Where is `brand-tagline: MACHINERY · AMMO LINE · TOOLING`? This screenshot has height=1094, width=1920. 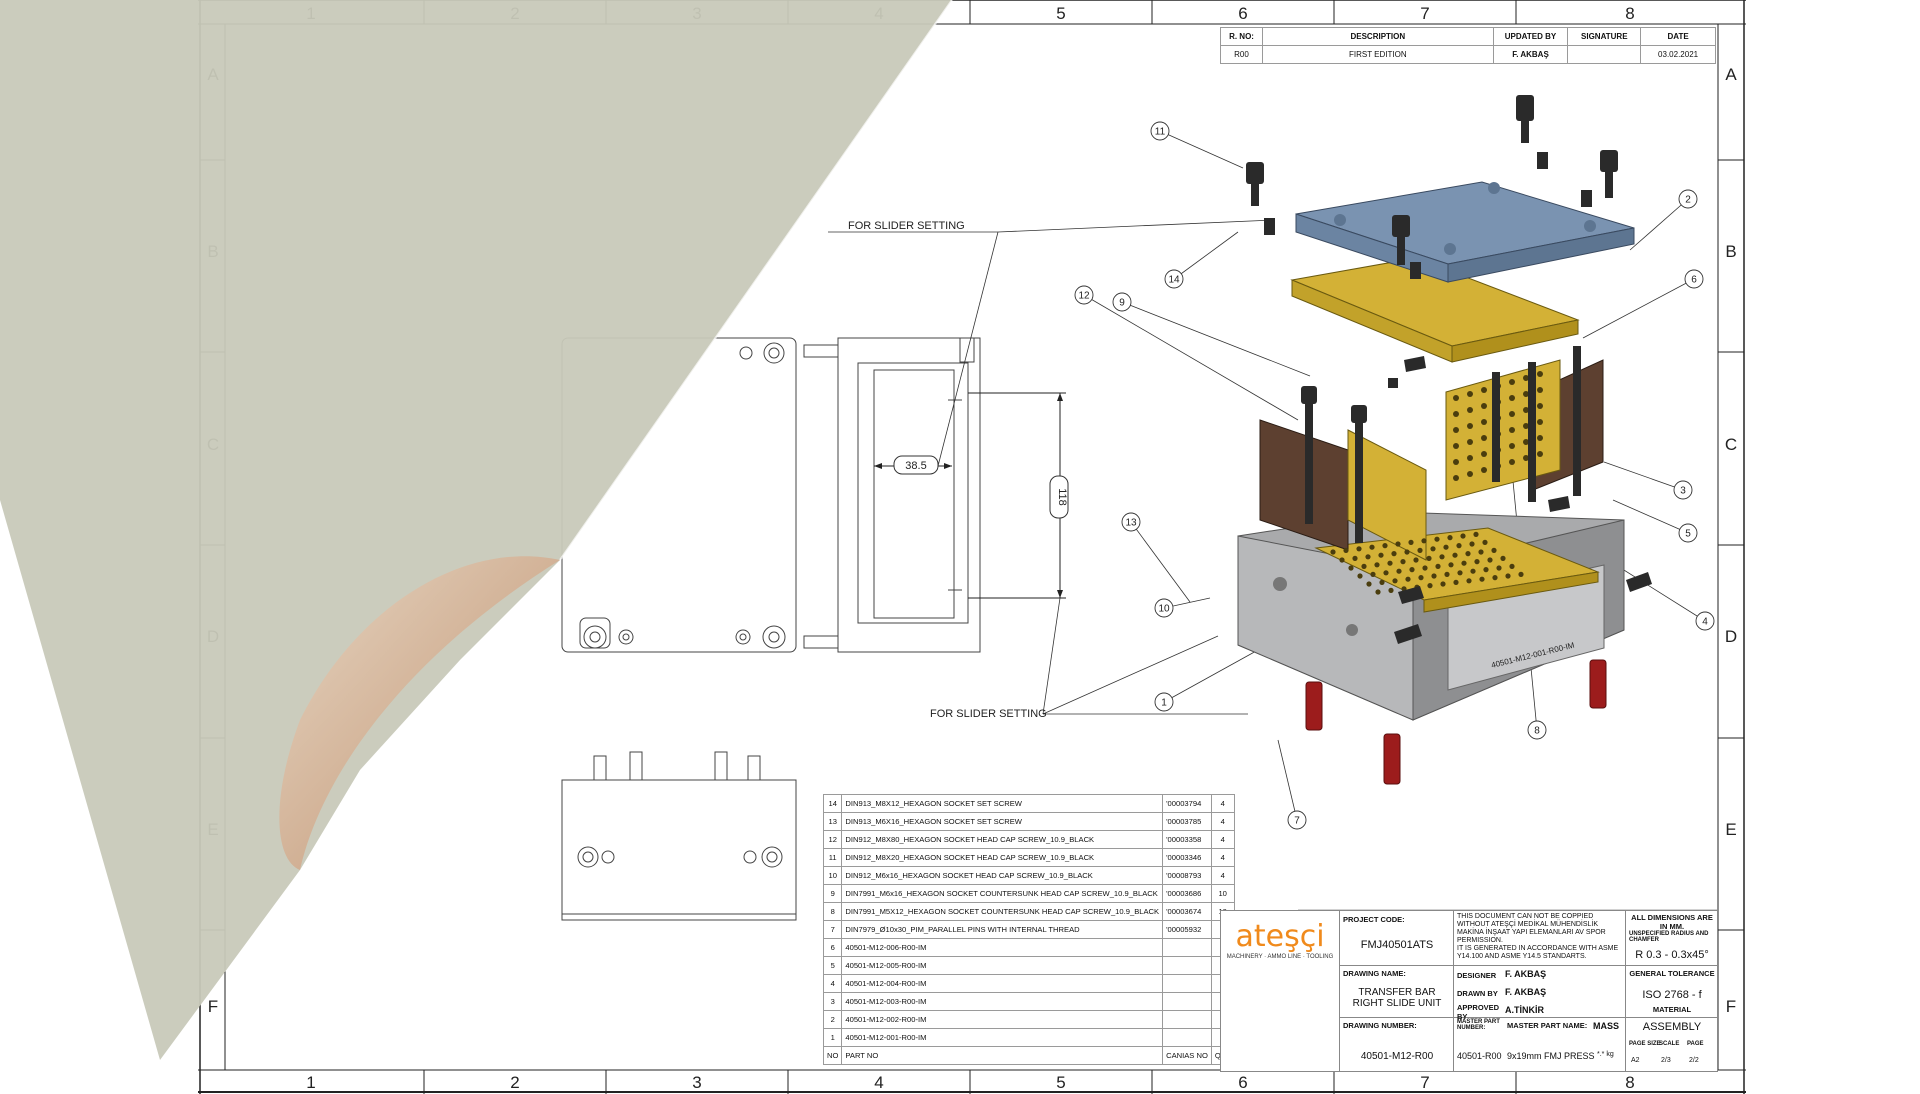 brand-tagline: MACHINERY · AMMO LINE · TOOLING is located at coordinates (1280, 957).